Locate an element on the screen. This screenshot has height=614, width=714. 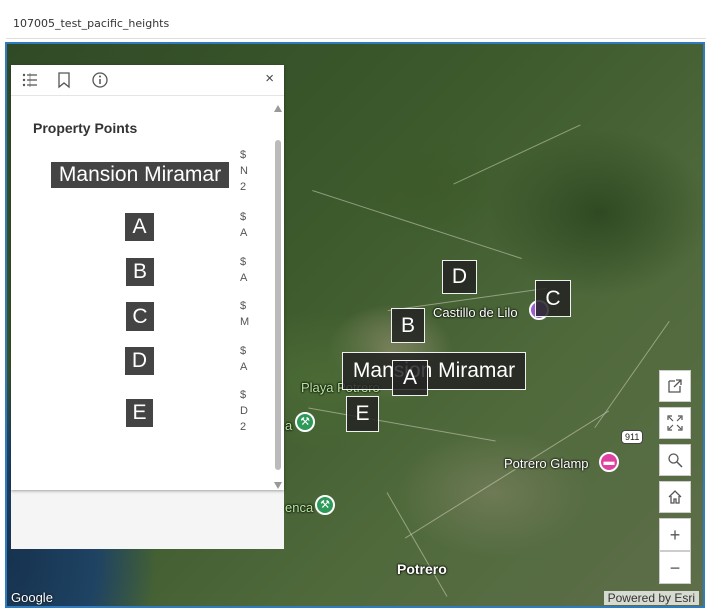
legend-list-icon is located at coordinates (30, 80).